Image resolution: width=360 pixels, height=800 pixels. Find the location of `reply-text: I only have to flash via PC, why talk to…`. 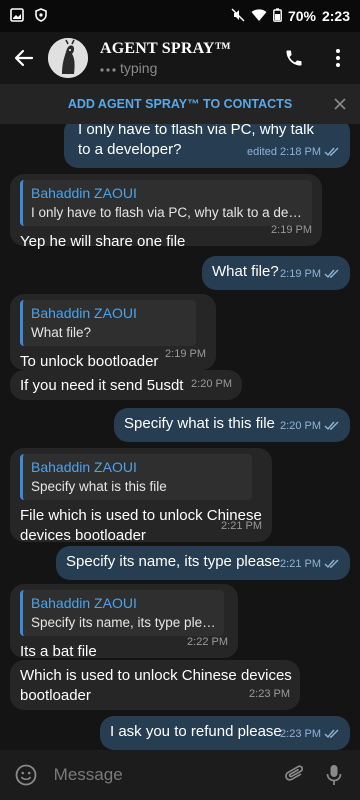

reply-text: I only have to flash via PC, why talk to… is located at coordinates (167, 212).